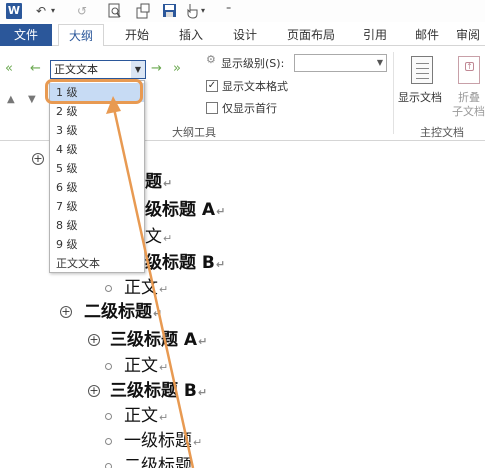 The image size is (485, 468). What do you see at coordinates (150, 282) in the screenshot?
I see `annotation-arrow` at bounding box center [150, 282].